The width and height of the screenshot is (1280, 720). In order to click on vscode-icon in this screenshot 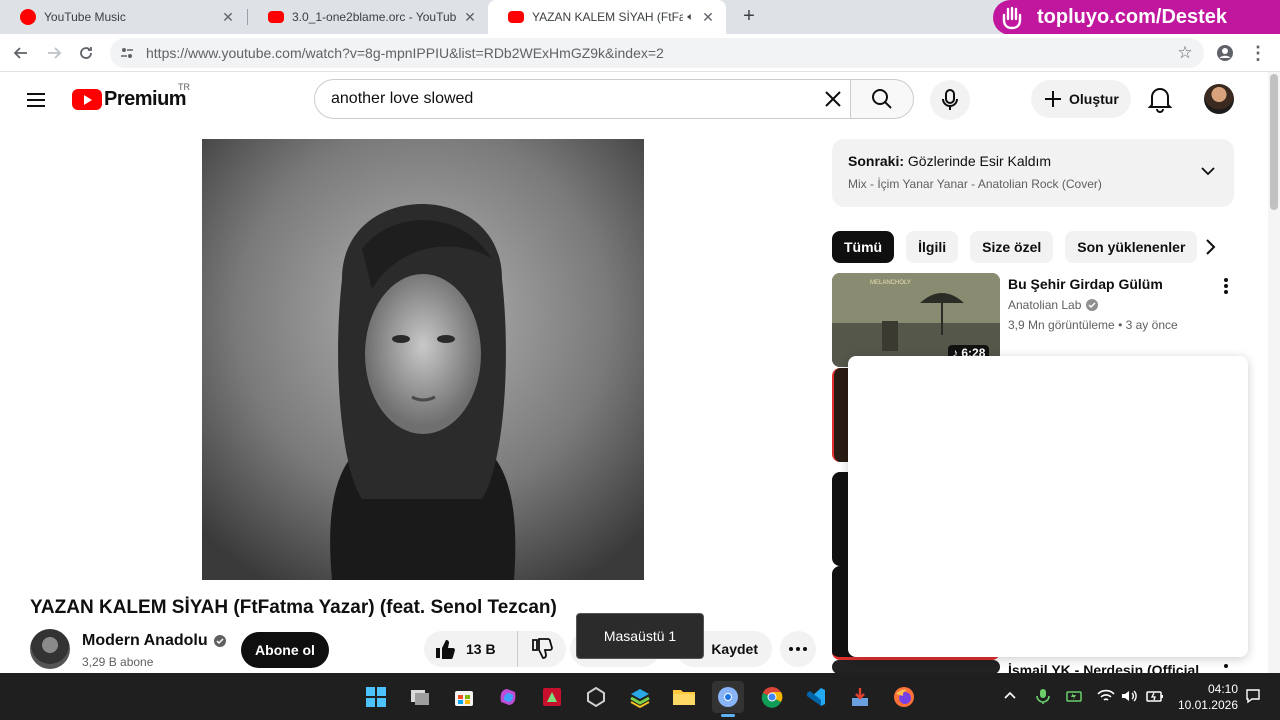, I will do `click(816, 697)`.